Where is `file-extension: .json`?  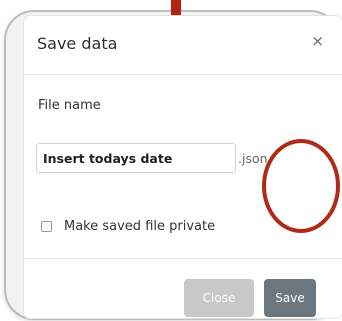
file-extension: .json is located at coordinates (253, 158).